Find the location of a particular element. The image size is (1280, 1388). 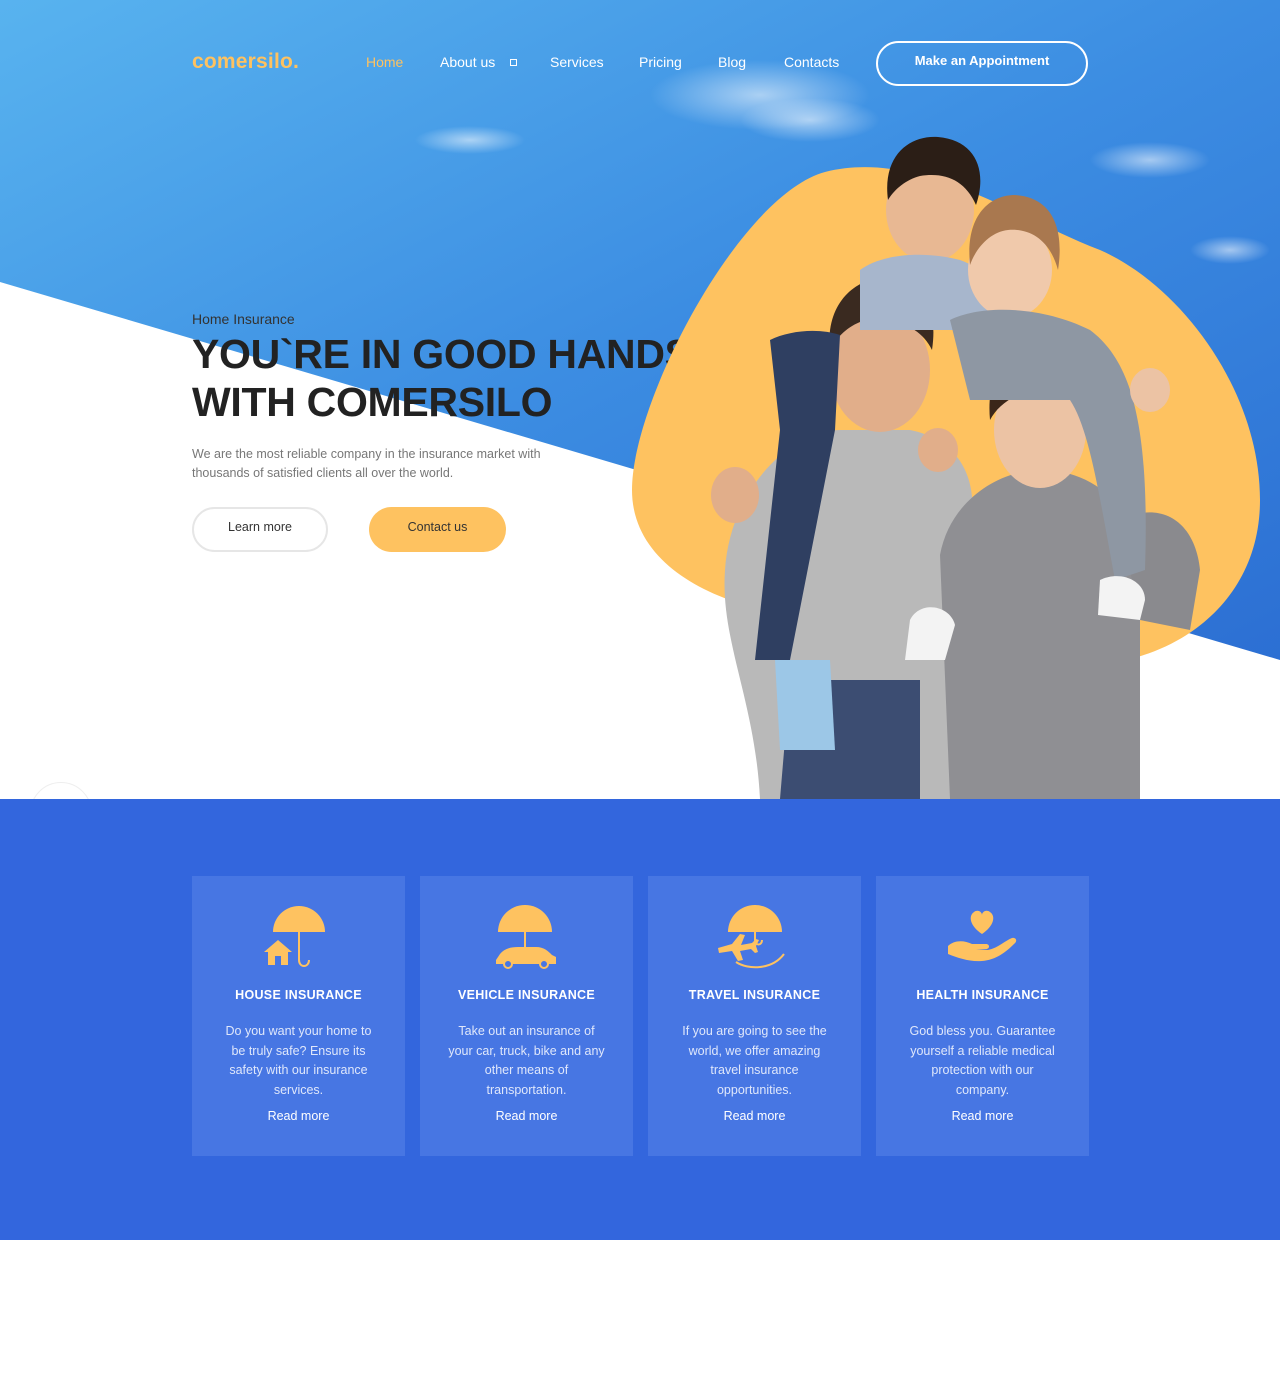

car-umbrella-icon is located at coordinates (526, 937).